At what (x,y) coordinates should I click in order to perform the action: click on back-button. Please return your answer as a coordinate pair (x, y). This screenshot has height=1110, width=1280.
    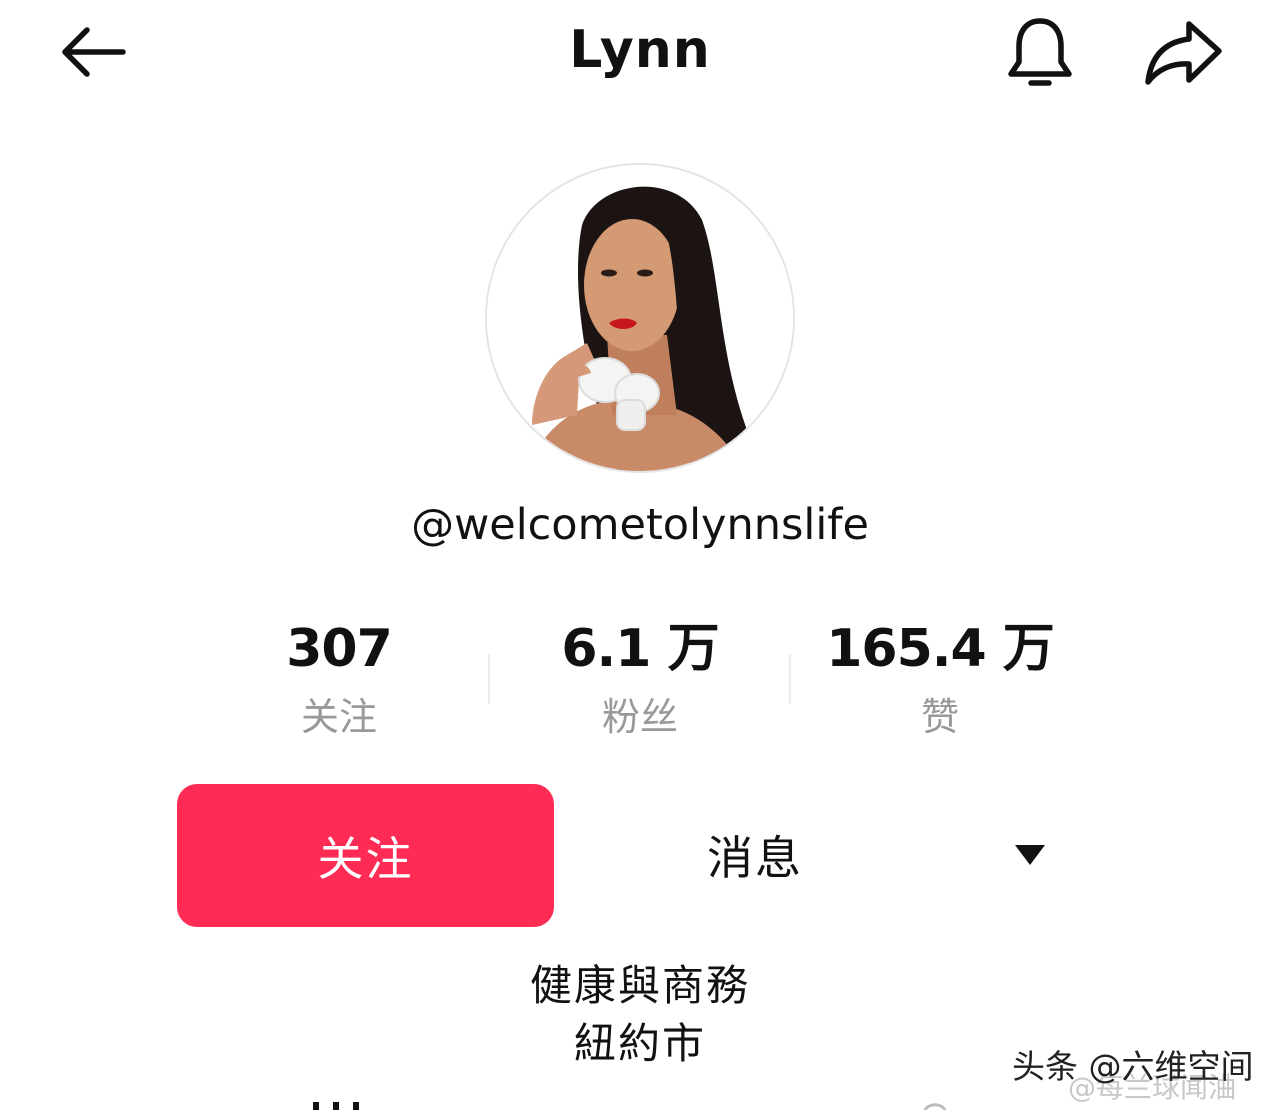
    Looking at the image, I should click on (92, 52).